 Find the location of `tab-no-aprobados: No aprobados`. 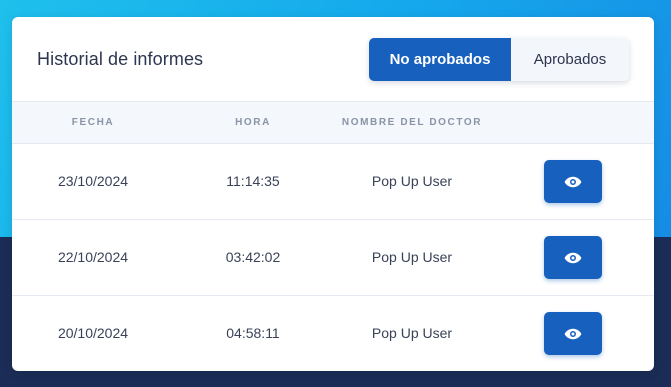

tab-no-aprobados: No aprobados is located at coordinates (440, 59).